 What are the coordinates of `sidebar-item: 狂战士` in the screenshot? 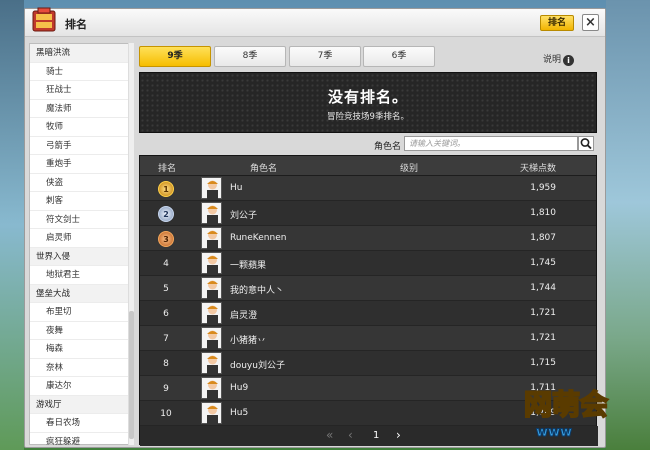 It's located at (81, 90).